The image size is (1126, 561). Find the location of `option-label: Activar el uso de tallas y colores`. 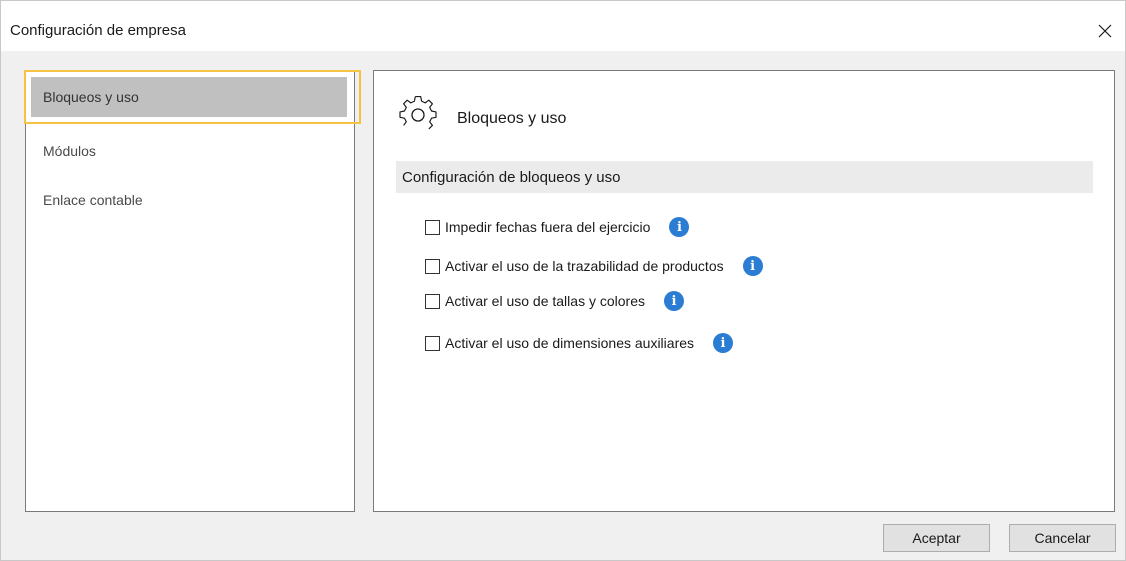

option-label: Activar el uso de tallas y colores is located at coordinates (545, 301).